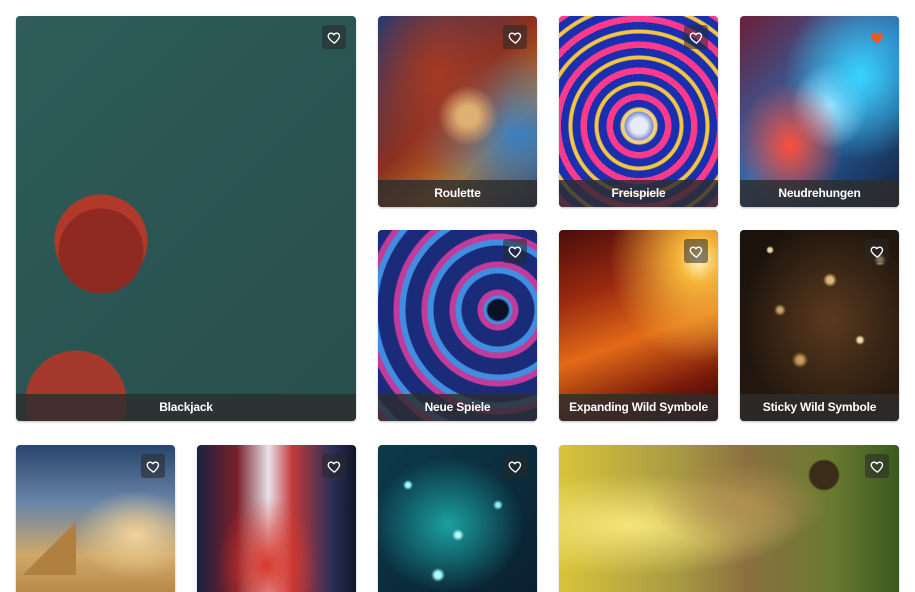 Image resolution: width=915 pixels, height=592 pixels. I want to click on category-tile-neue-spiele: Neue Spiele, so click(457, 325).